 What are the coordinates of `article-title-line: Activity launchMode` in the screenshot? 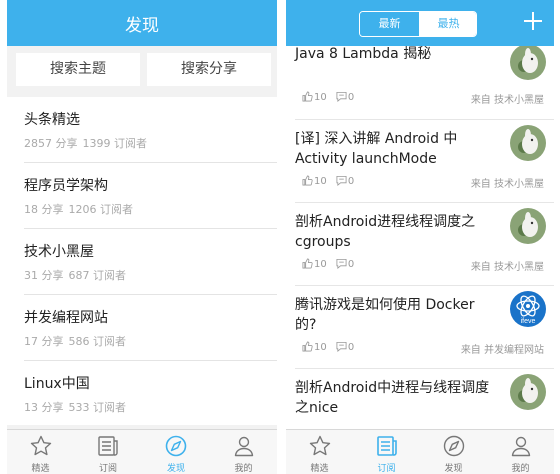 It's located at (366, 159).